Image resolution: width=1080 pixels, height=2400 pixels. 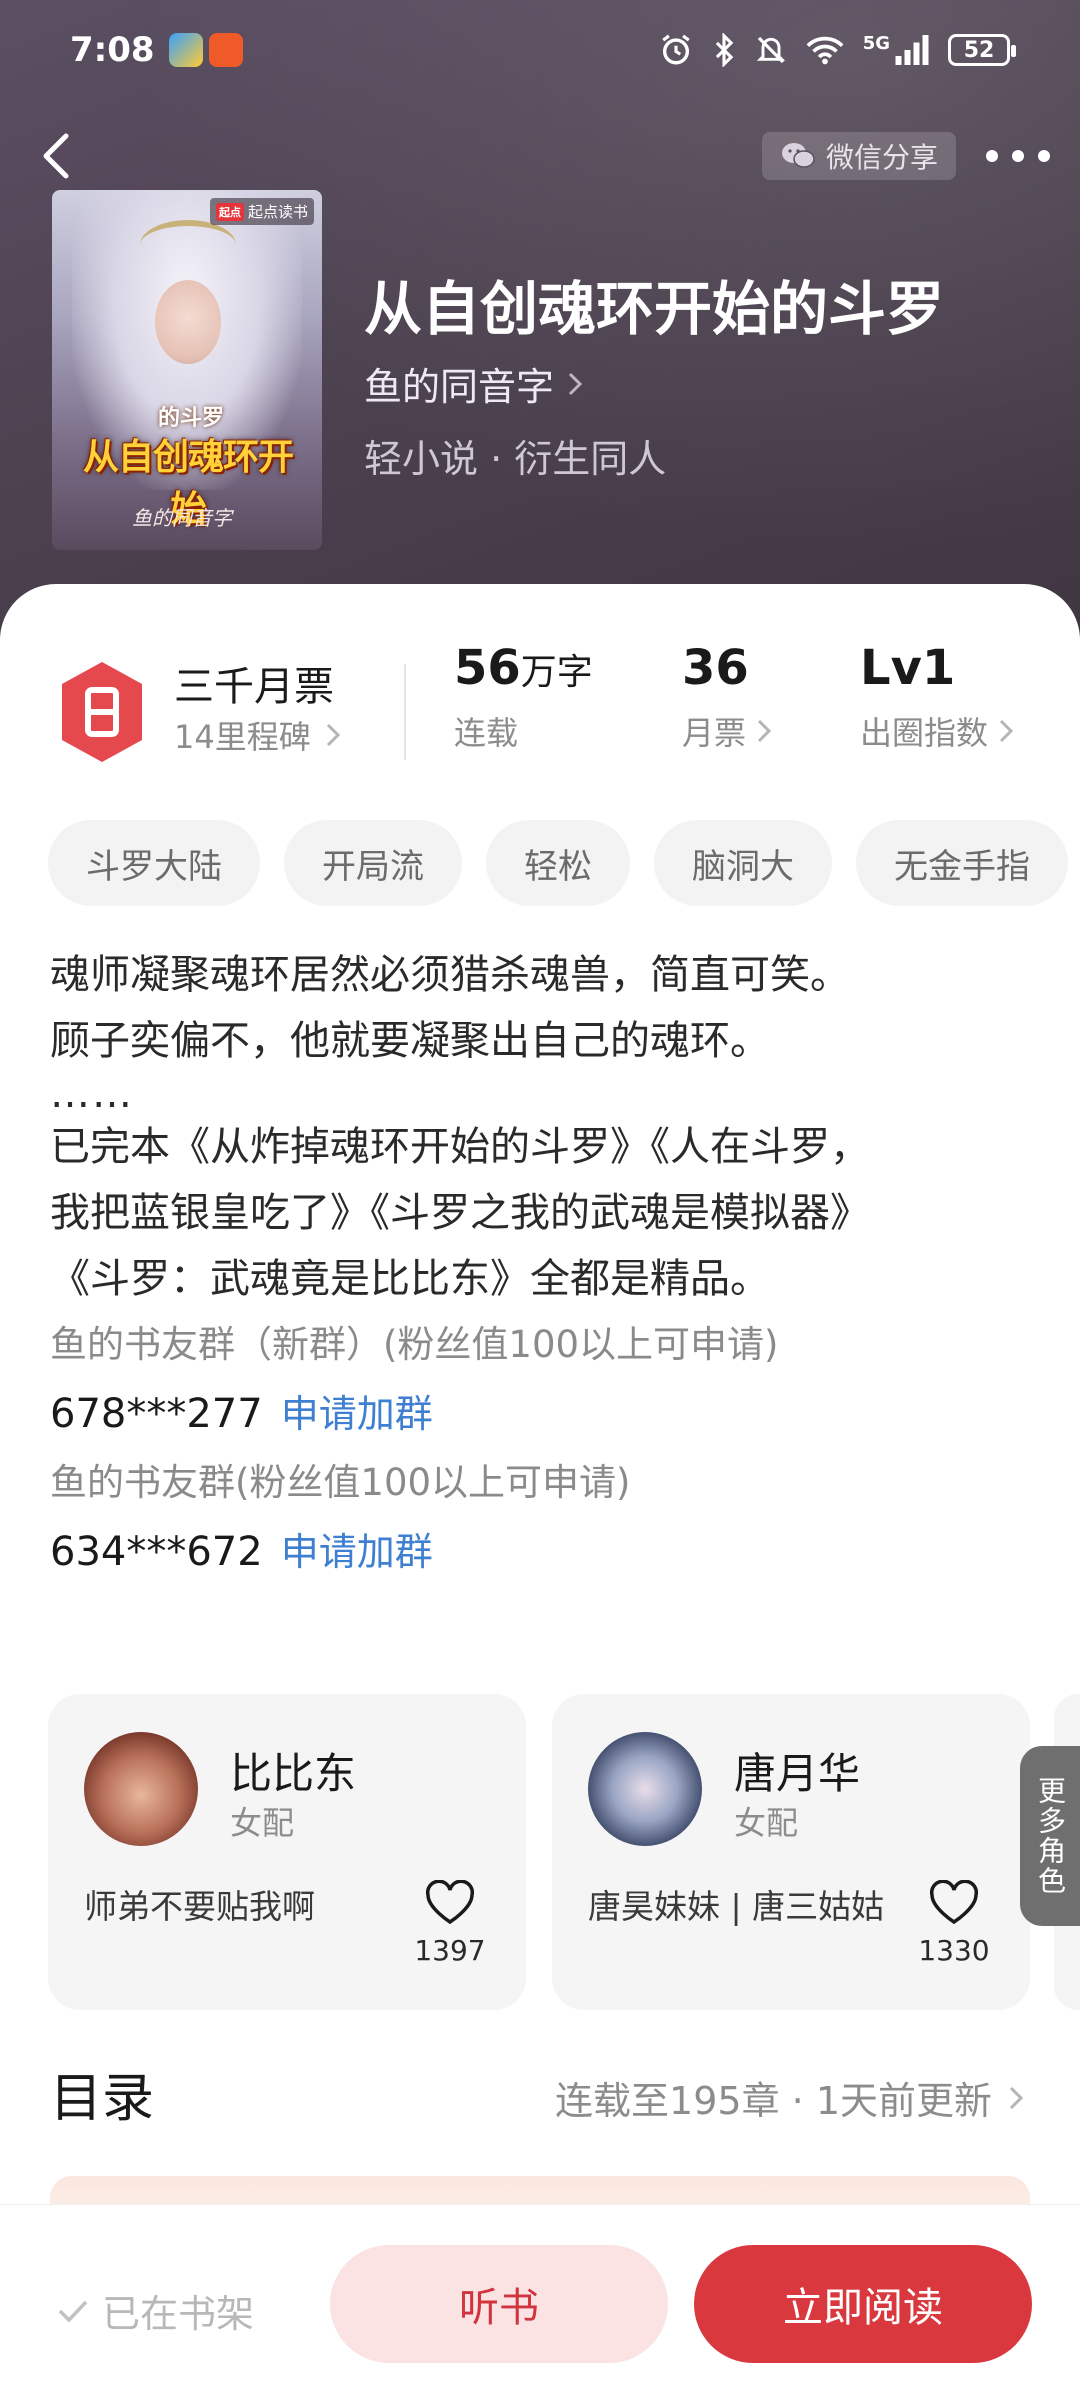 I want to click on author-link: 鱼的同音字, so click(x=474, y=383).